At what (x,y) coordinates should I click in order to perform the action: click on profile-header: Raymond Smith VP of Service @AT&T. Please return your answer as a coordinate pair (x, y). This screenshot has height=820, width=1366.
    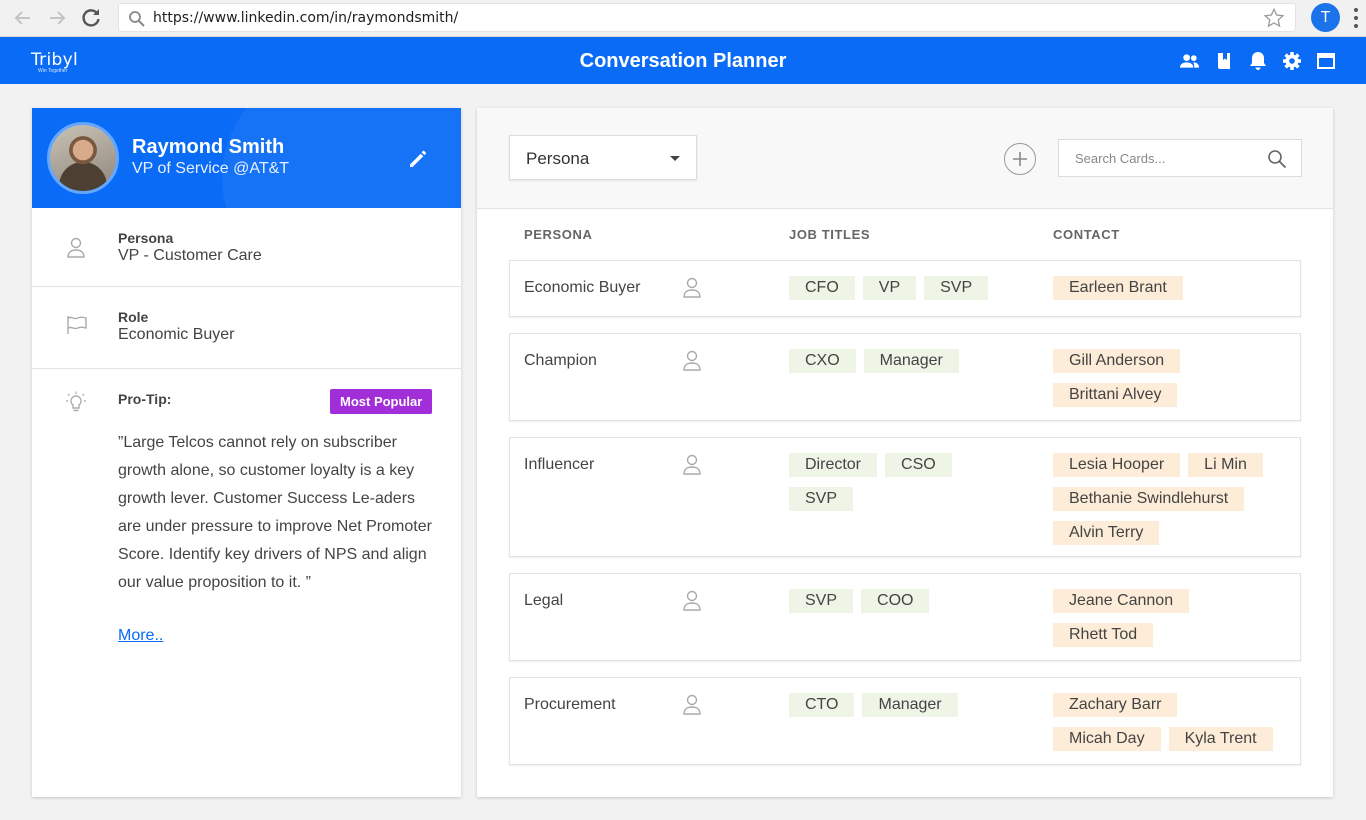
    Looking at the image, I should click on (246, 158).